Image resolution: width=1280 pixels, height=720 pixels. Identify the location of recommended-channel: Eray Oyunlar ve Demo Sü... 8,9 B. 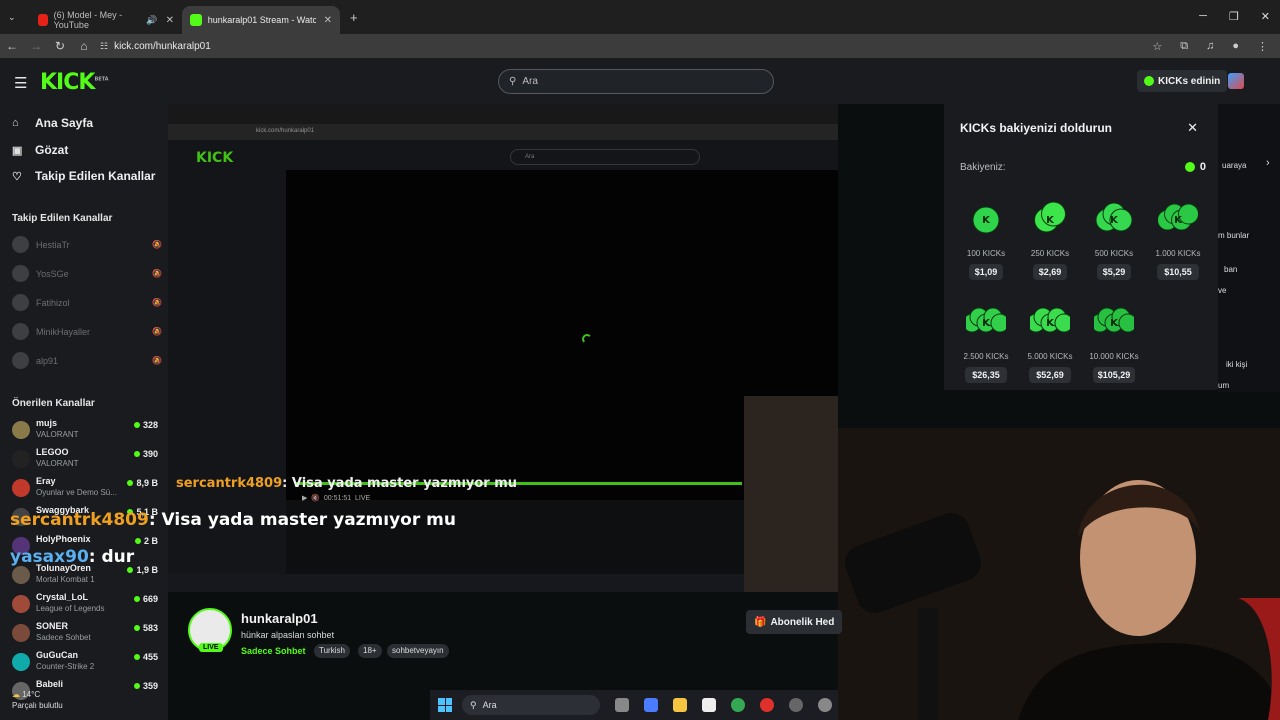
(87, 490).